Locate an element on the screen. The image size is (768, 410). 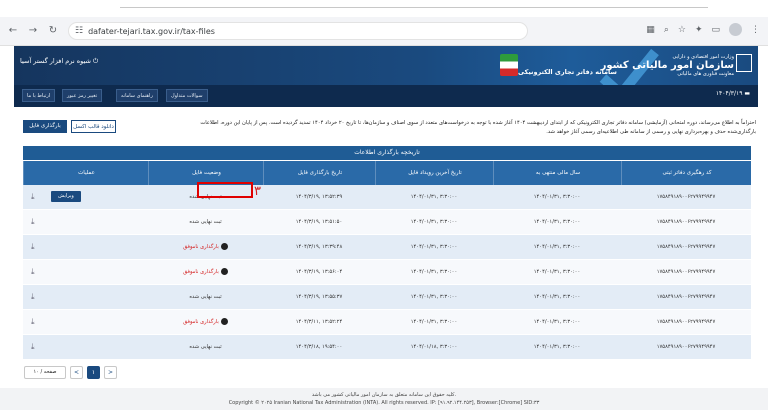
contact-button: ارتباط با ما is located at coordinates (39, 95).